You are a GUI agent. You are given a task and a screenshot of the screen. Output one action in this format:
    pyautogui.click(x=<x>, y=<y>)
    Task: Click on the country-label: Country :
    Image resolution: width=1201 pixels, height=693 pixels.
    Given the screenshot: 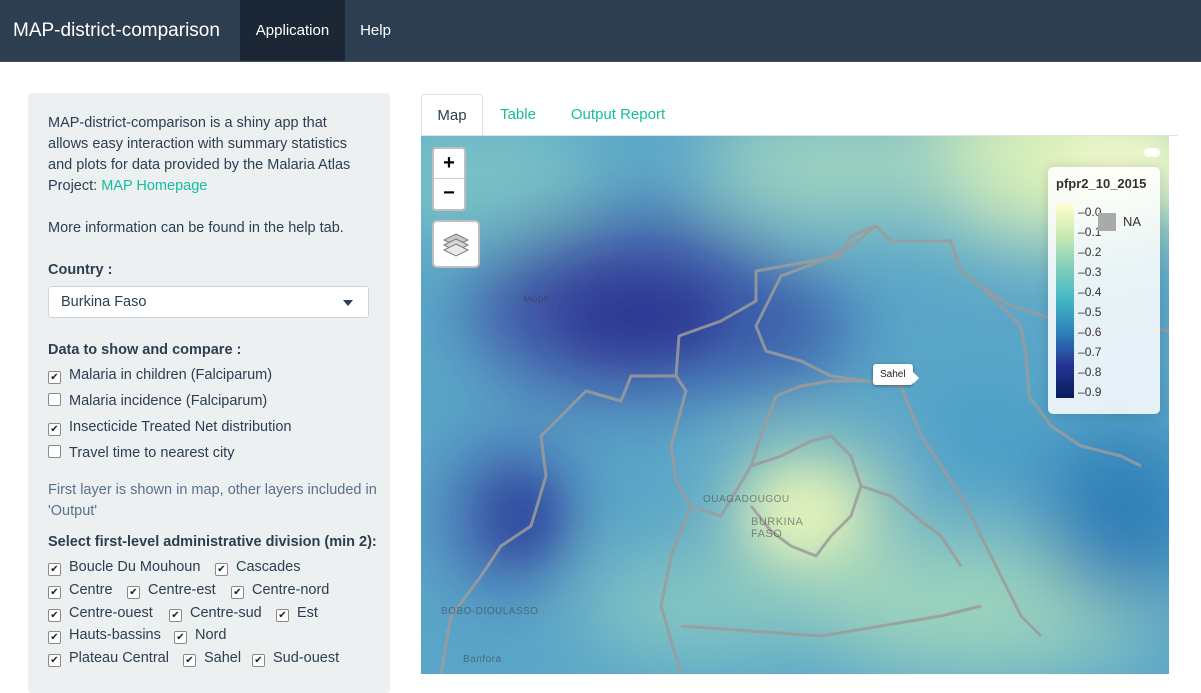 What is the action you would take?
    pyautogui.click(x=80, y=270)
    